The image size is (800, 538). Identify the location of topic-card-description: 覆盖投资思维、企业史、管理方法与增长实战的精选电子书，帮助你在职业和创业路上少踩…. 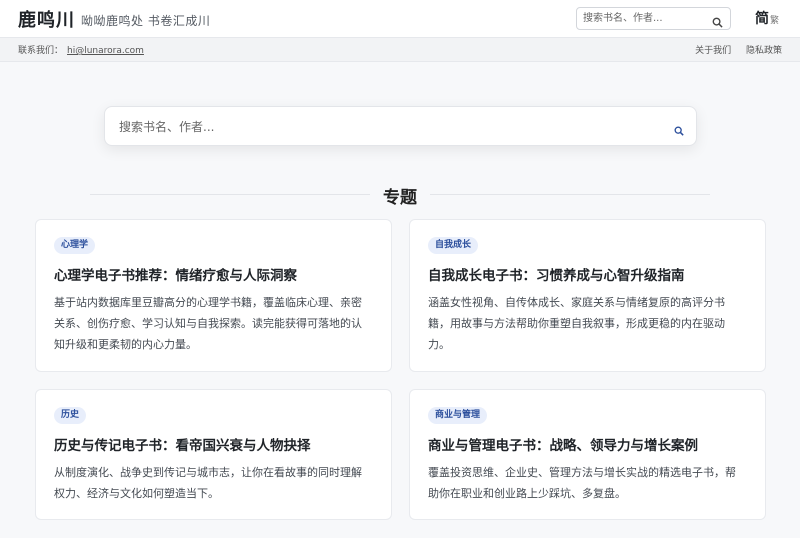
(582, 483).